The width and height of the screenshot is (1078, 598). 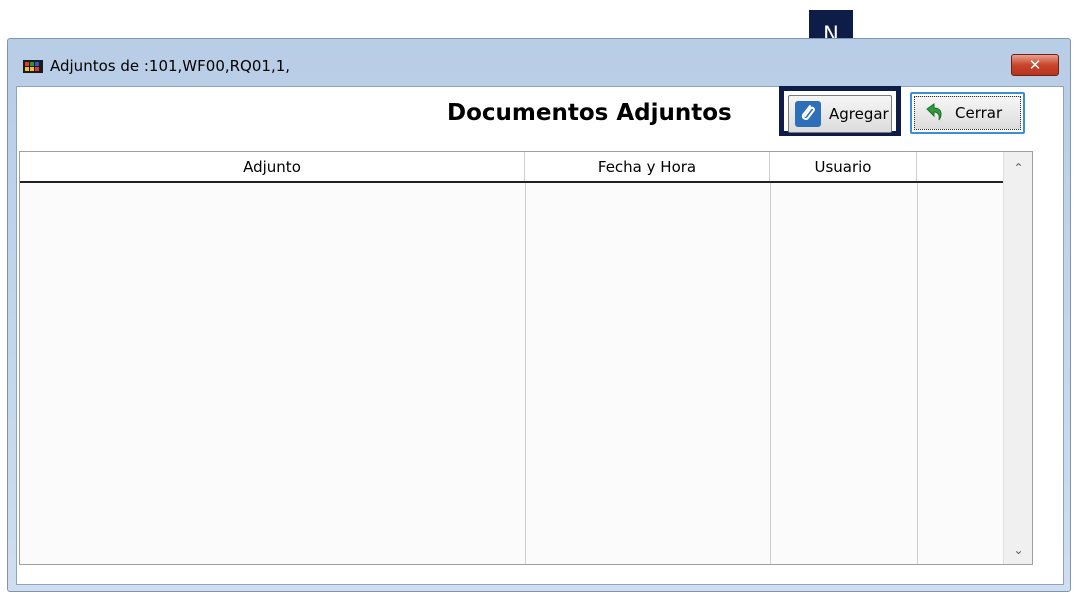 I want to click on cerrar-button-face: Cerrar, so click(x=967, y=113).